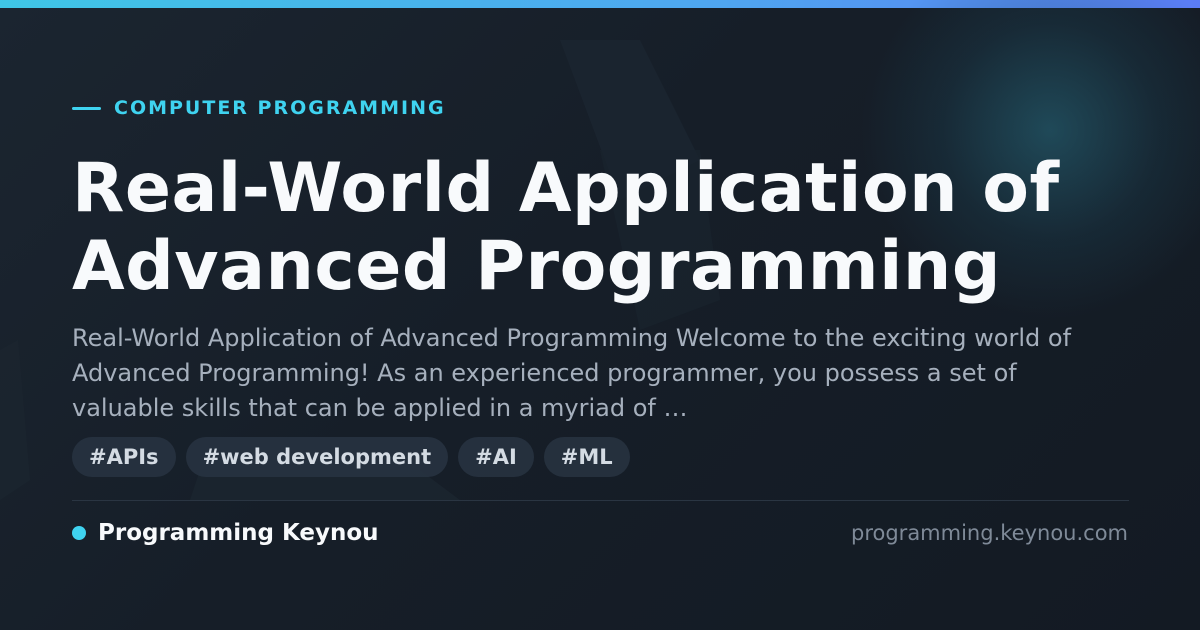  What do you see at coordinates (566, 188) in the screenshot?
I see `title-line-1: Real-World Application of` at bounding box center [566, 188].